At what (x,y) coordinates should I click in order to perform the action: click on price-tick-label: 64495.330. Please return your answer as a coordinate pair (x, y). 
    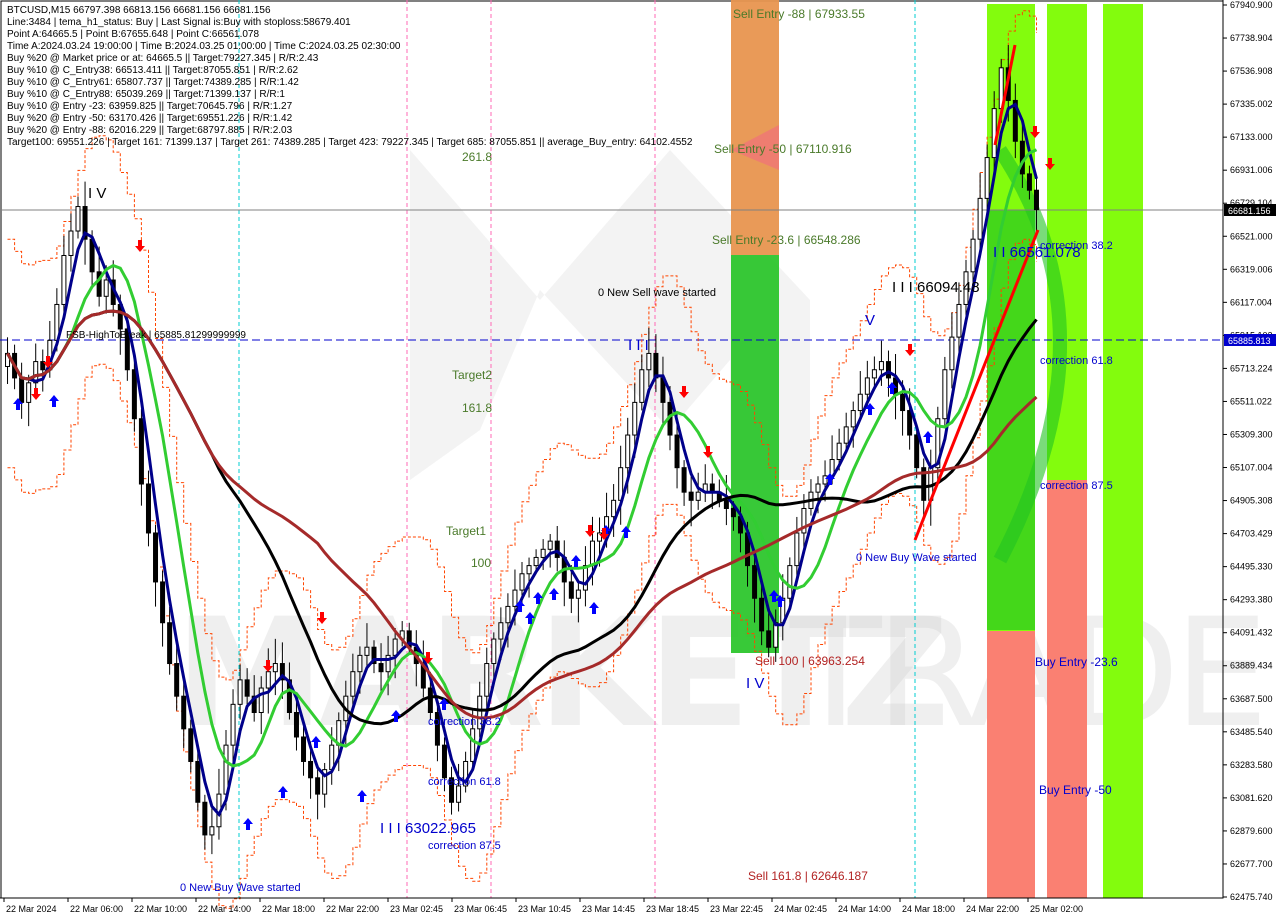
    Looking at the image, I should click on (1251, 567).